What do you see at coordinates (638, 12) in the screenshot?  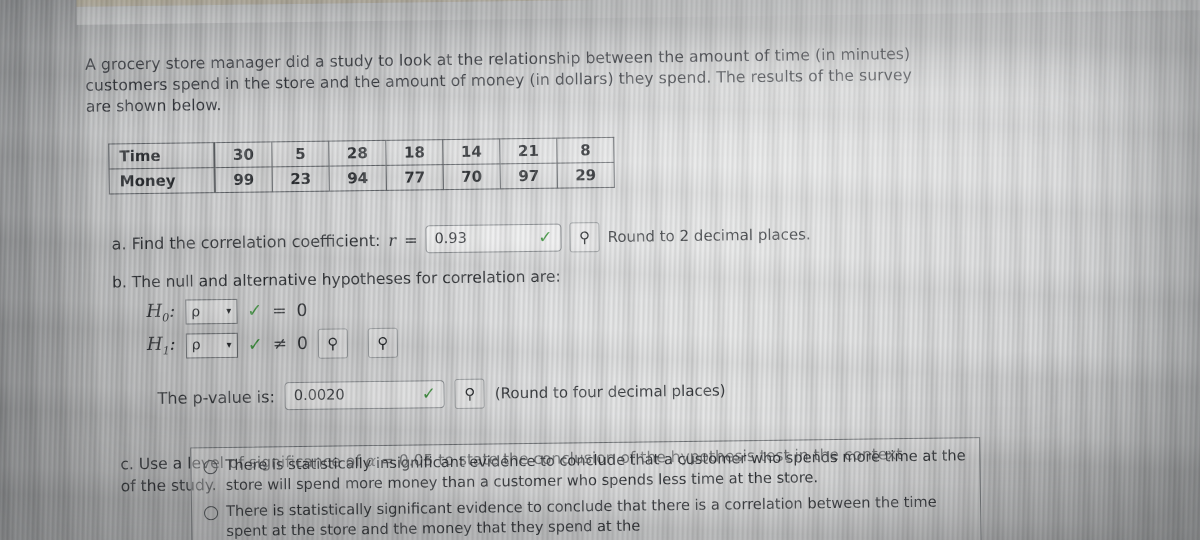 I see `page-top-whitespace` at bounding box center [638, 12].